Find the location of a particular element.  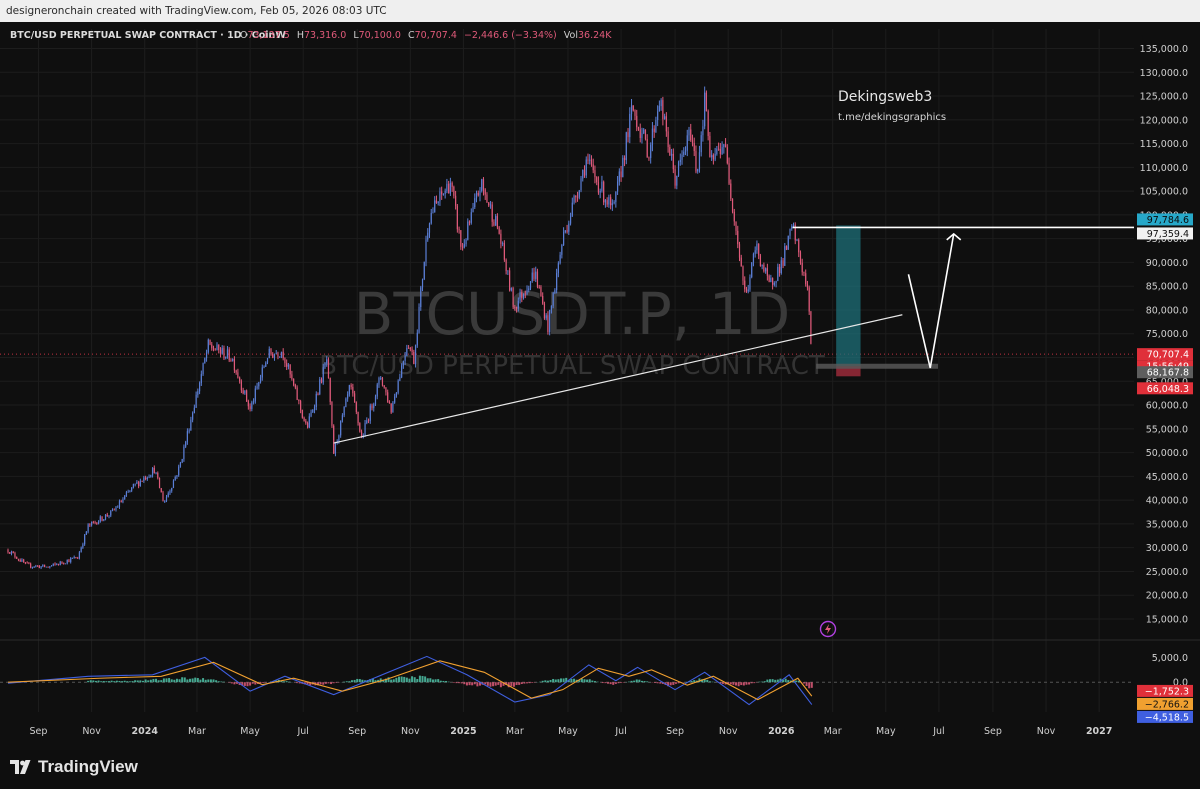

y-tick-label: 60,000.0 is located at coordinates (1167, 406).